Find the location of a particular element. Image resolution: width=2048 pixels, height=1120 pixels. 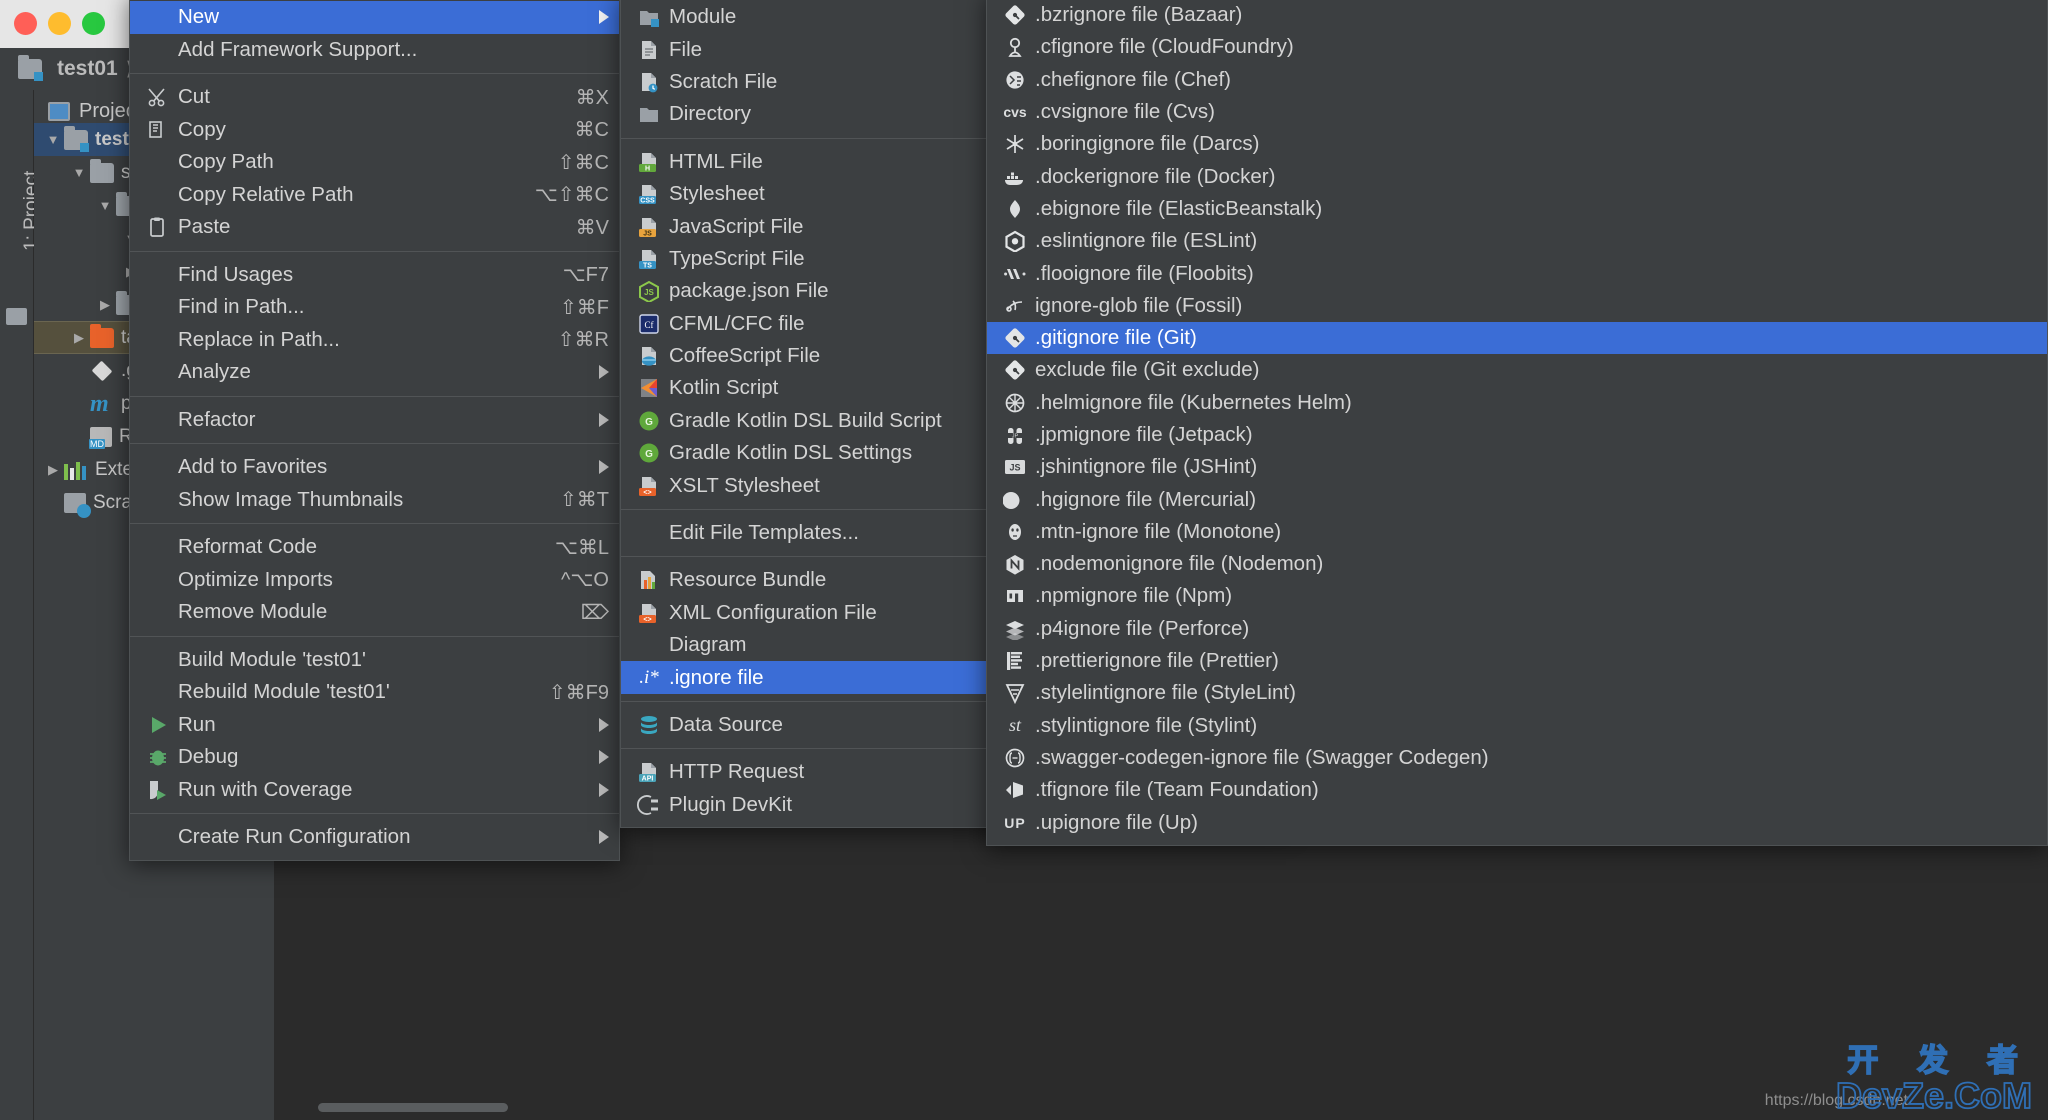

menu-item-shortcut: ⇧⌘T is located at coordinates (584, 500).